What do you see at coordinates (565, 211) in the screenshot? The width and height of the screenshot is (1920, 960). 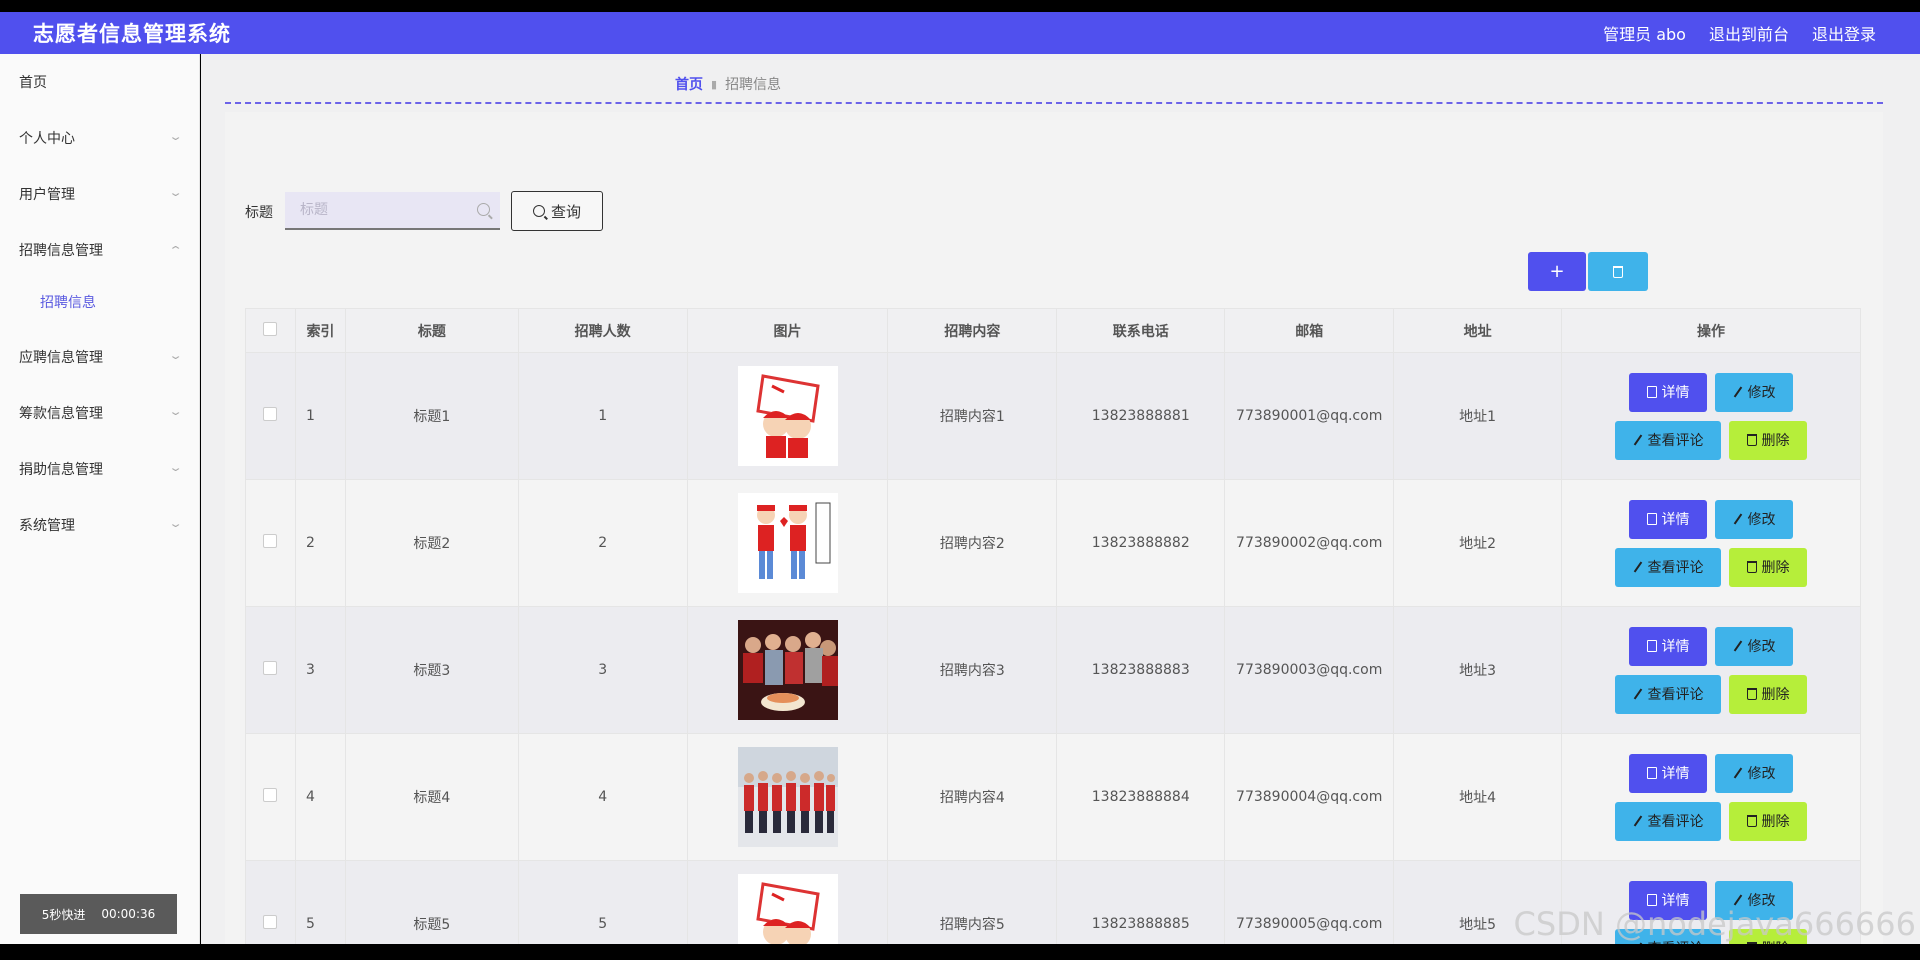 I see `query-button-label: 查询` at bounding box center [565, 211].